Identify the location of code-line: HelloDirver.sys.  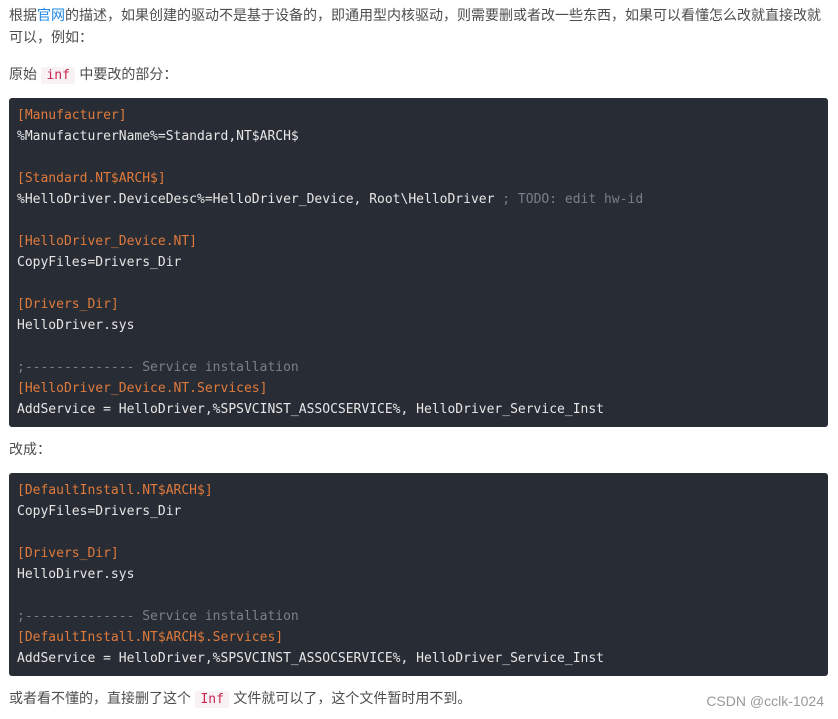
(418, 574).